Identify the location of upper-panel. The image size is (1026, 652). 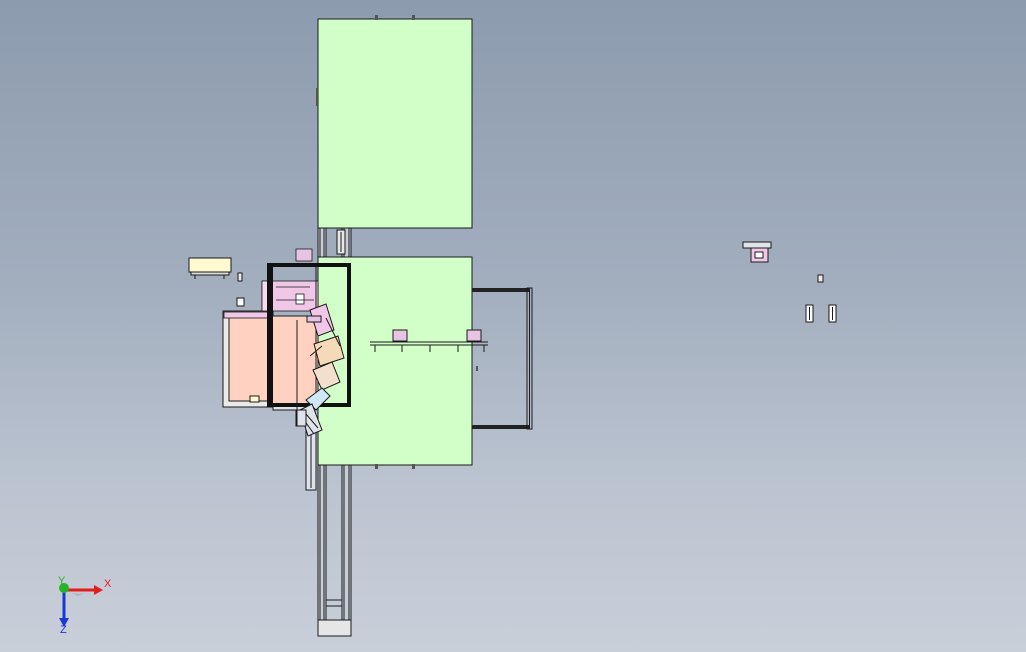
(395, 123).